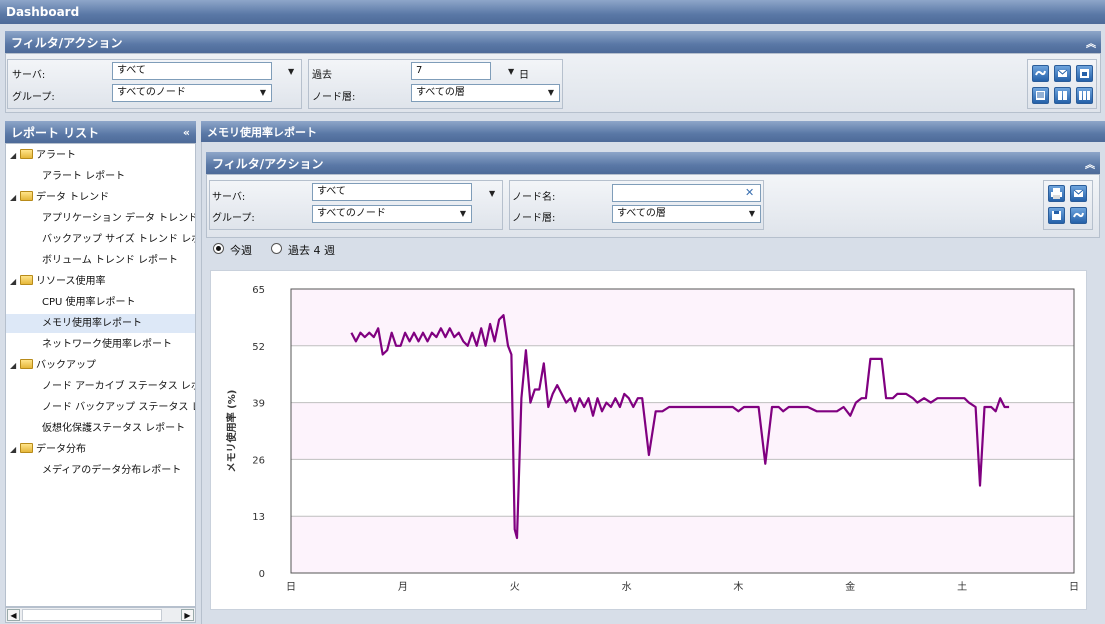  Describe the element at coordinates (100, 239) in the screenshot. I see `report-list-item: バックアップ サイズ トレンド レポート` at that location.